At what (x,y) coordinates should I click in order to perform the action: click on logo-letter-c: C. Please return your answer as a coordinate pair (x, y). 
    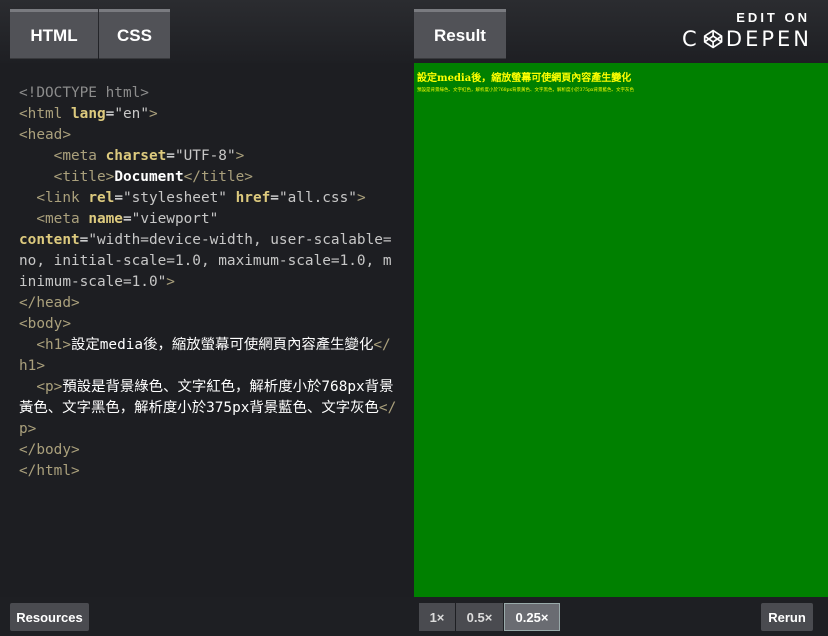
    Looking at the image, I should click on (691, 39).